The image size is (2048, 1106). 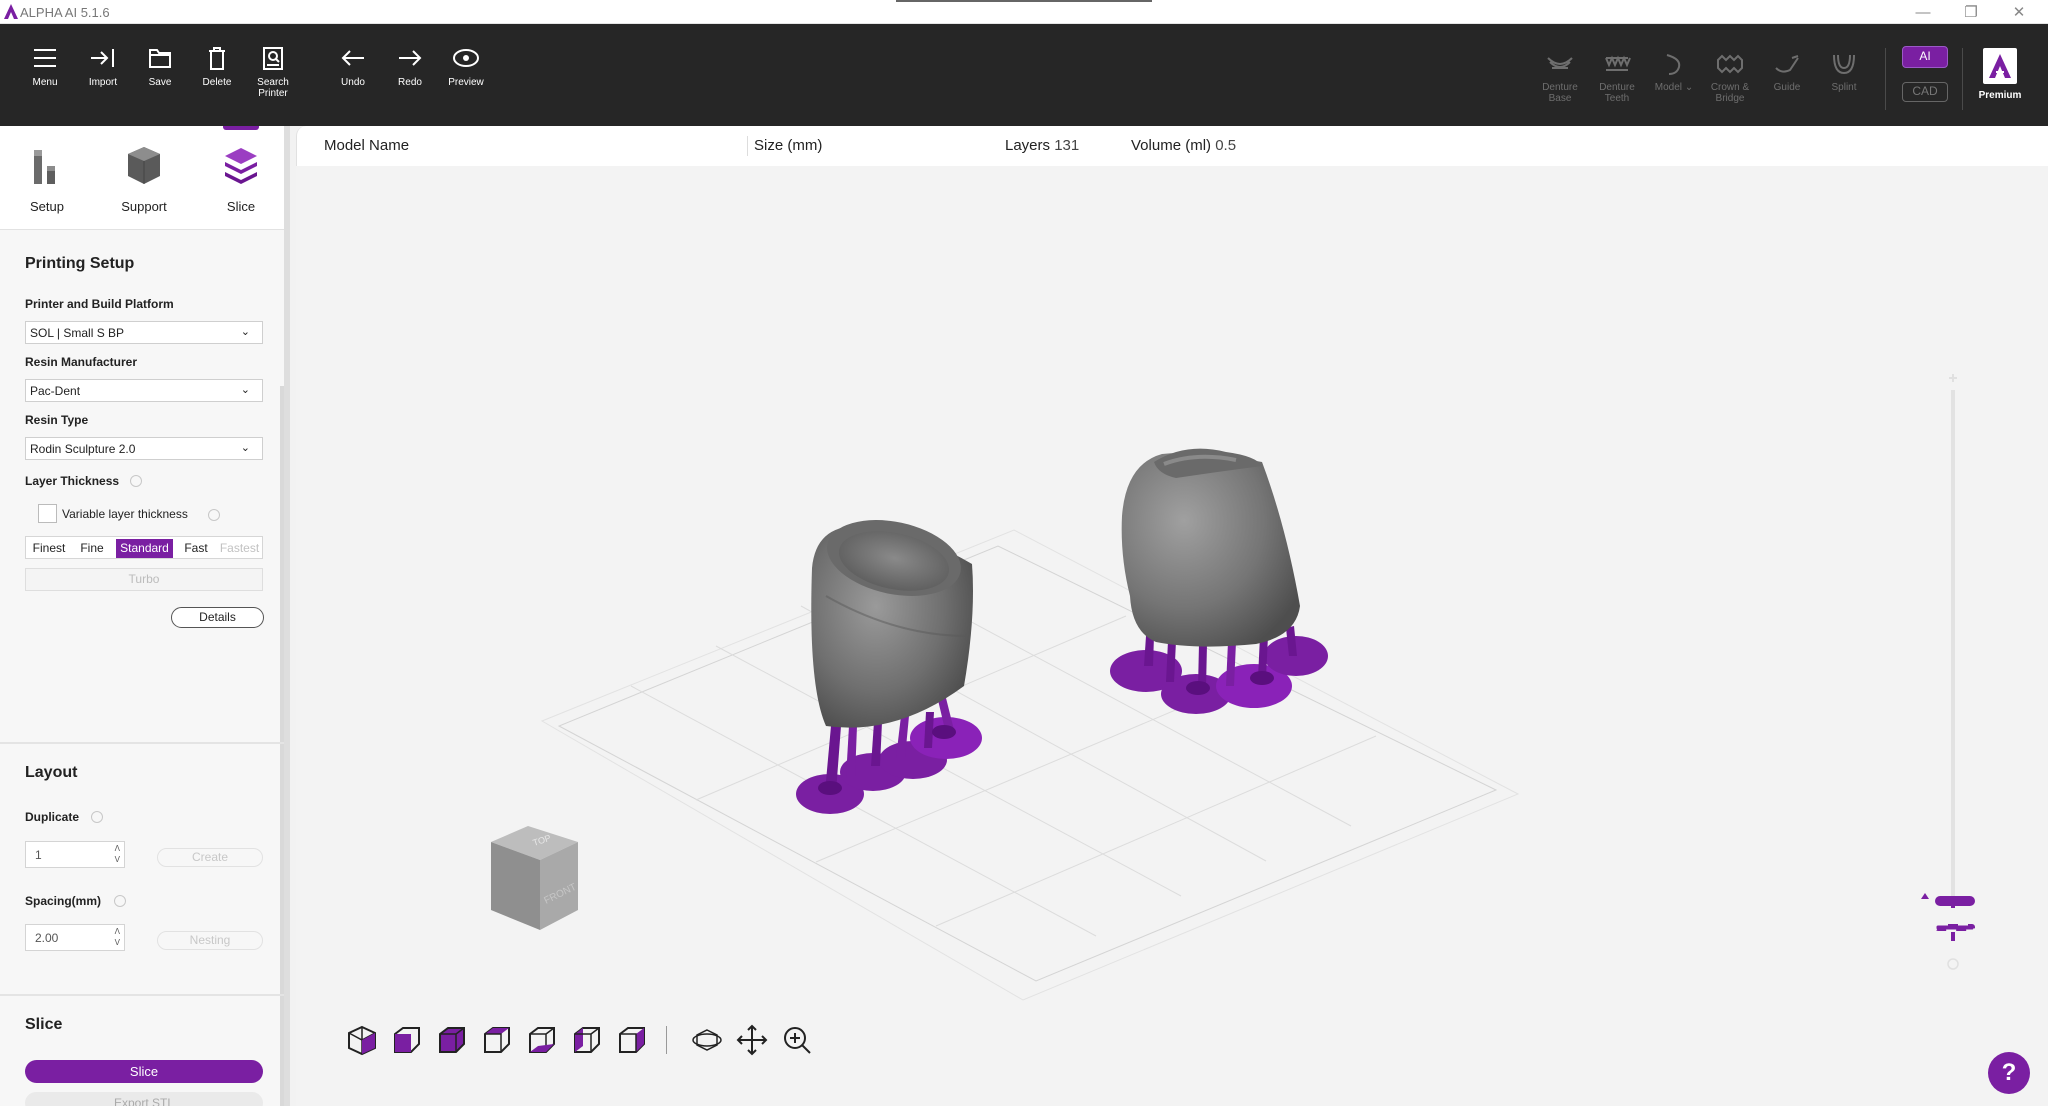 What do you see at coordinates (144, 1071) in the screenshot?
I see `slice-button: Slice` at bounding box center [144, 1071].